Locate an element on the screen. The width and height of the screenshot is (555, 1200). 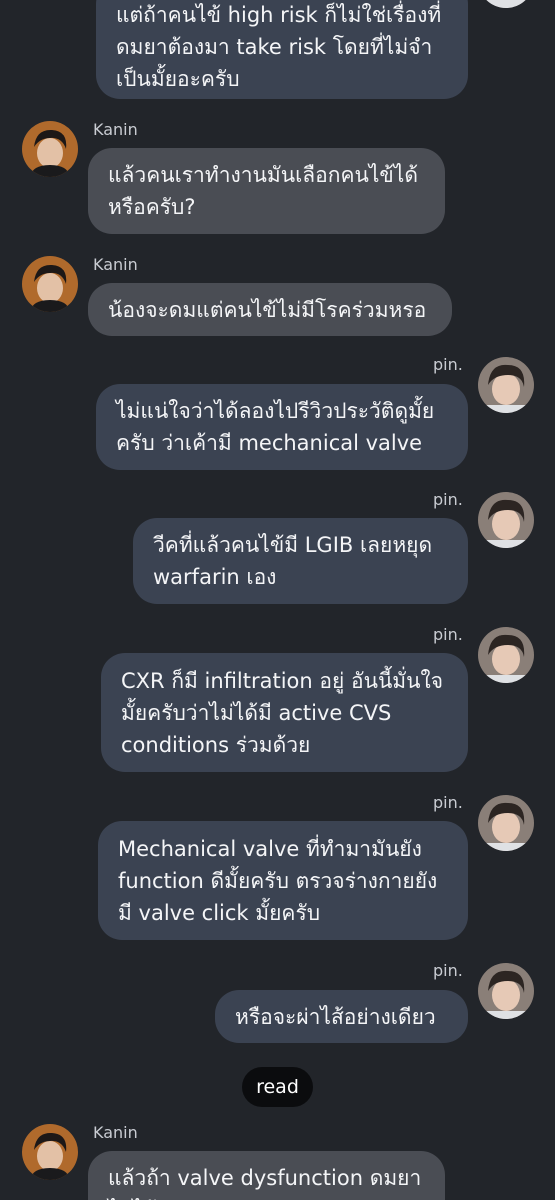
message-text: น้องจะดมแต่คนไข้ไม่มีโรคร่วมหรอ is located at coordinates (267, 309).